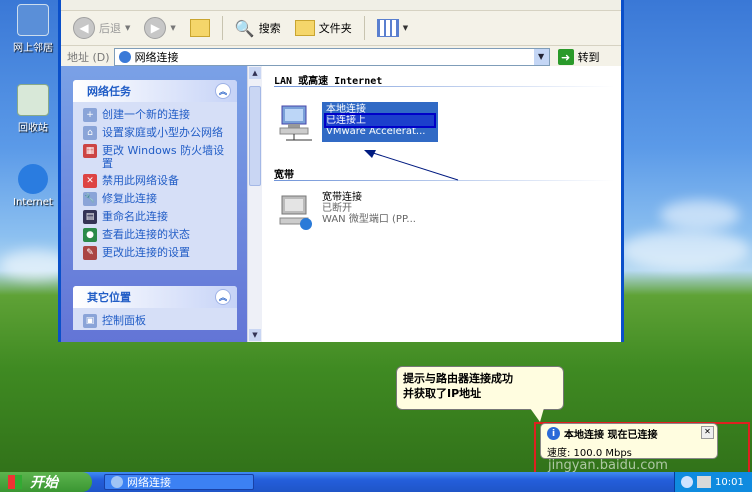 The width and height of the screenshot is (752, 492). Describe the element at coordinates (687, 482) in the screenshot. I see `network-status-icon` at that location.